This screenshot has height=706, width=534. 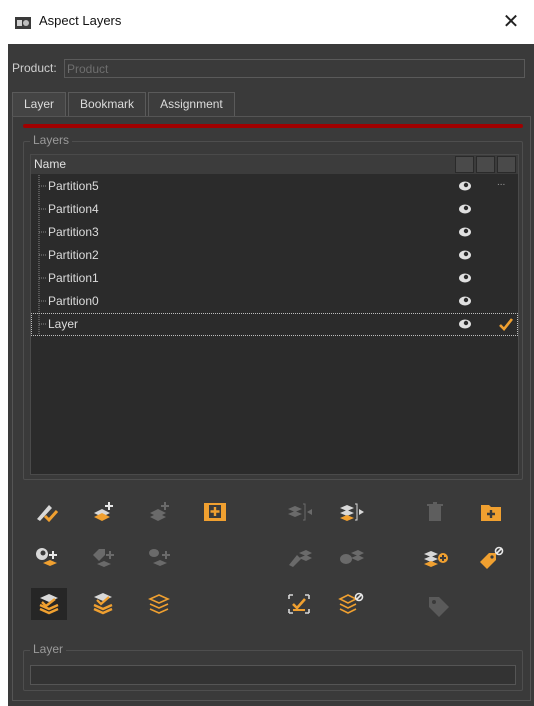 I want to click on tab-bar: Layer Bookmark Assignment, so click(x=124, y=105).